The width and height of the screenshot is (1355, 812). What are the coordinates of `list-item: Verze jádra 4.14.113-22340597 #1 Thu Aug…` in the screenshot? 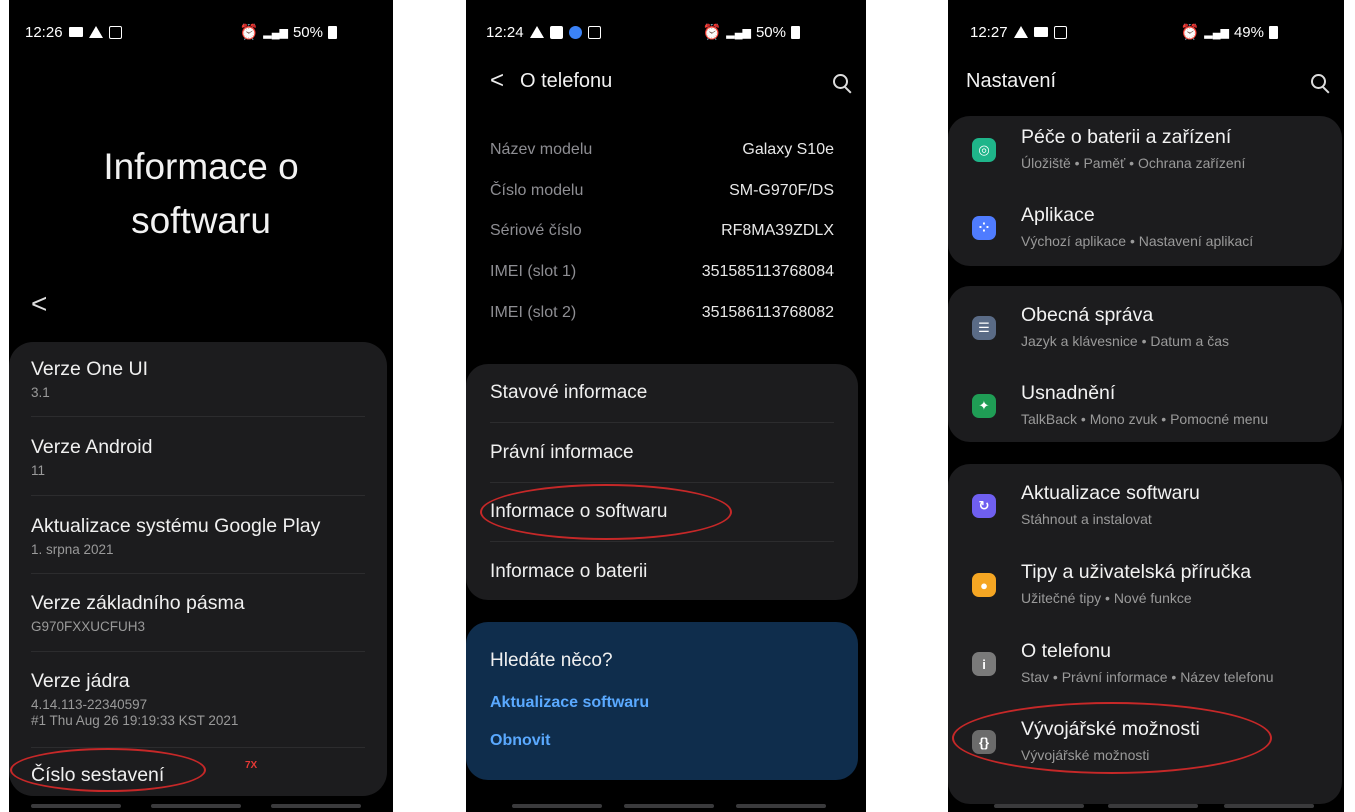 It's located at (198, 699).